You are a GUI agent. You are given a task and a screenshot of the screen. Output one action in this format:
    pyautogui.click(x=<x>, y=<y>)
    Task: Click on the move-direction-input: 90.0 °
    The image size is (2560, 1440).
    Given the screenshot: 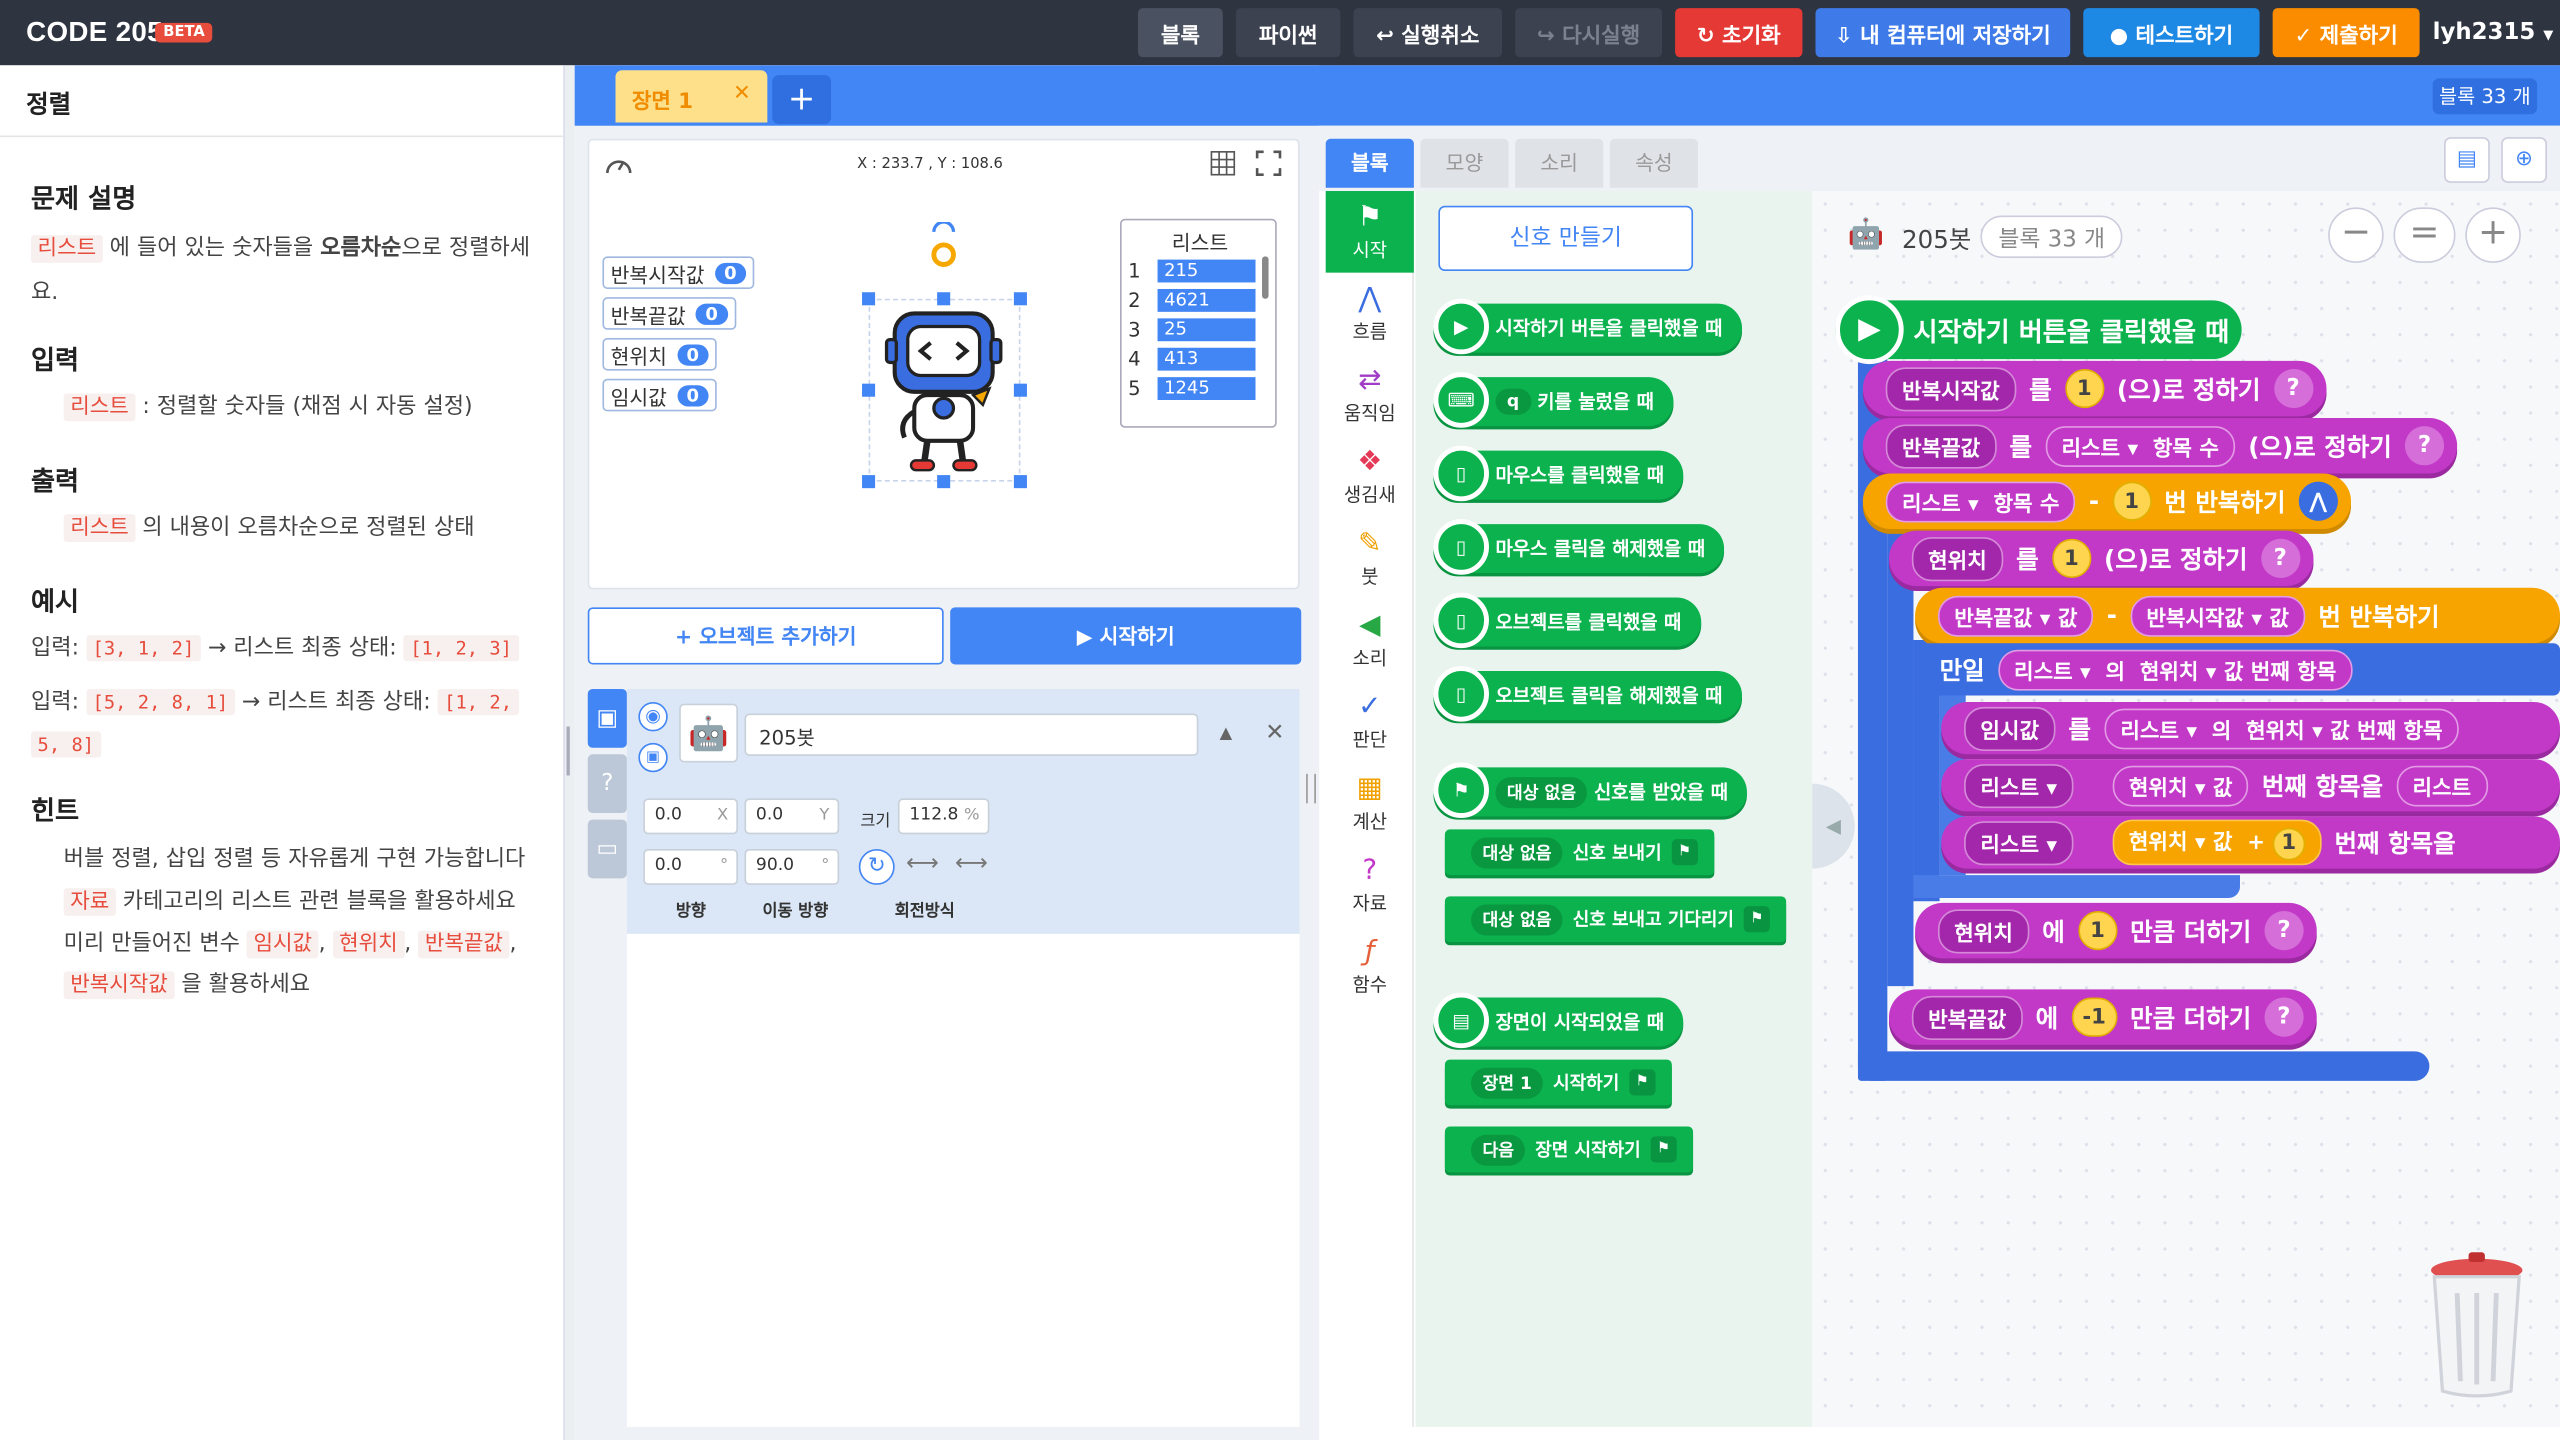 What is the action you would take?
    pyautogui.click(x=792, y=866)
    